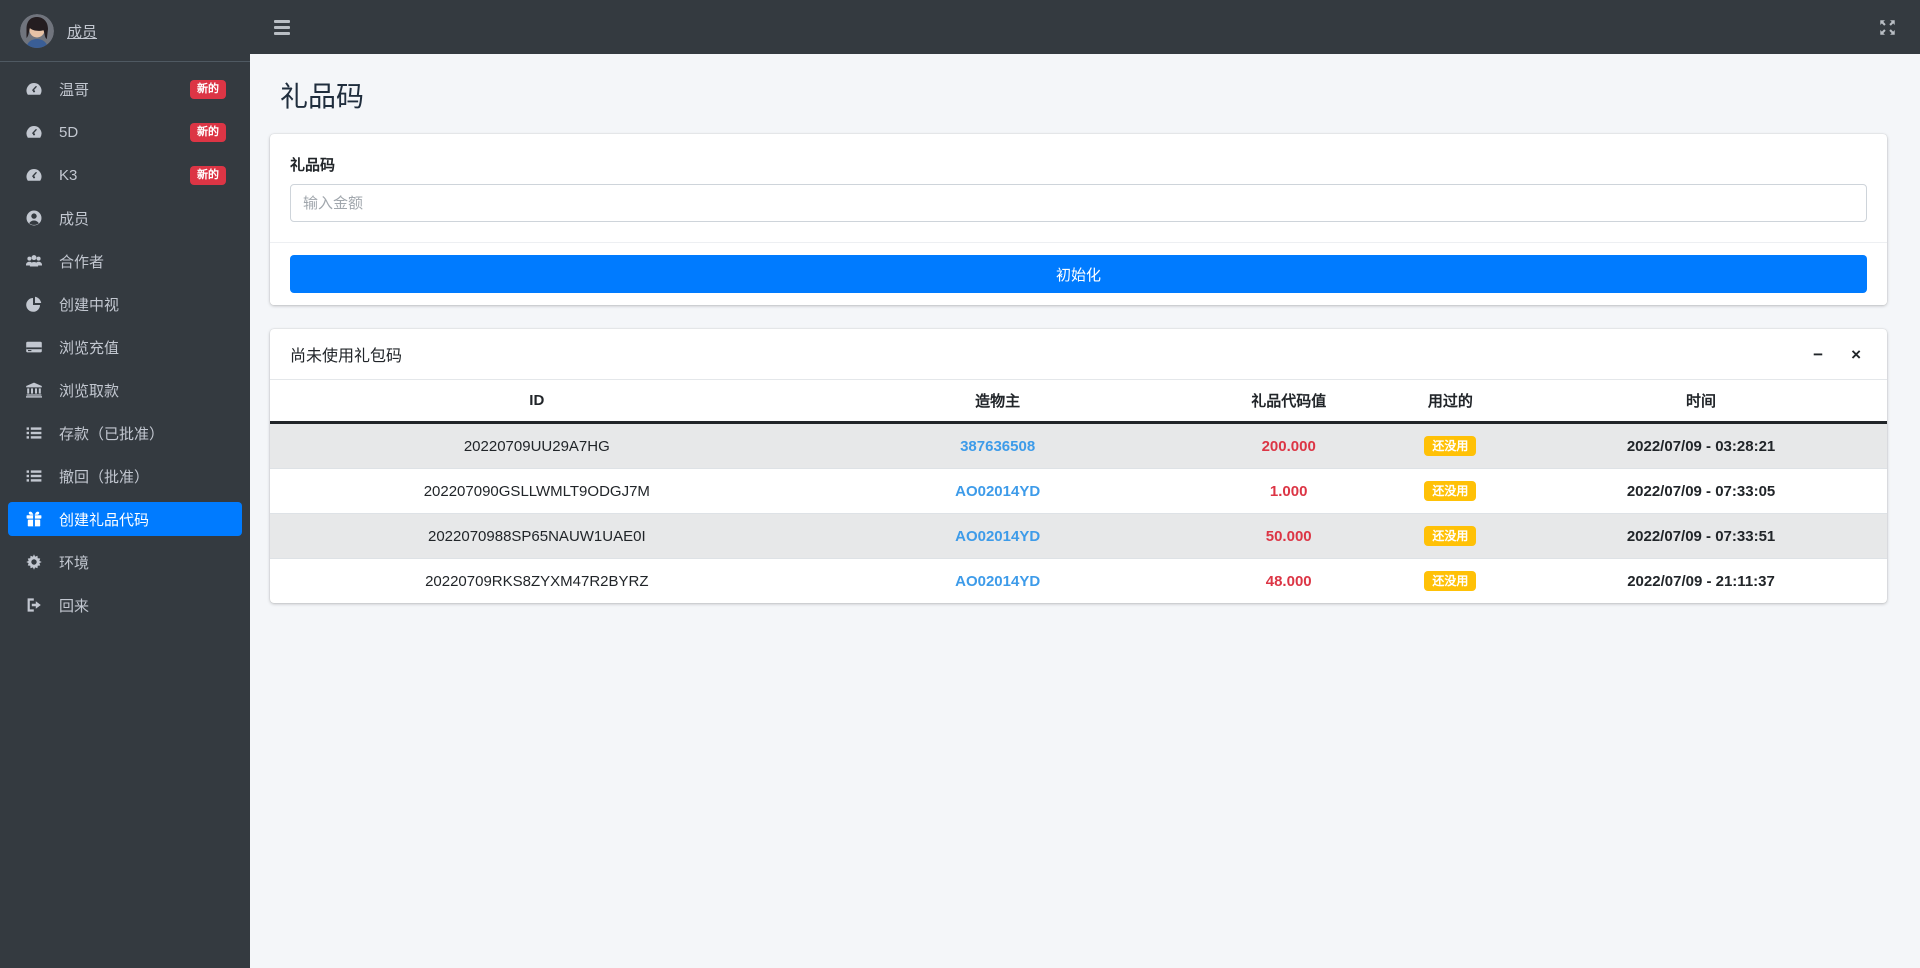  Describe the element at coordinates (89, 348) in the screenshot. I see `sidebar-item-label: 浏览充值` at that location.